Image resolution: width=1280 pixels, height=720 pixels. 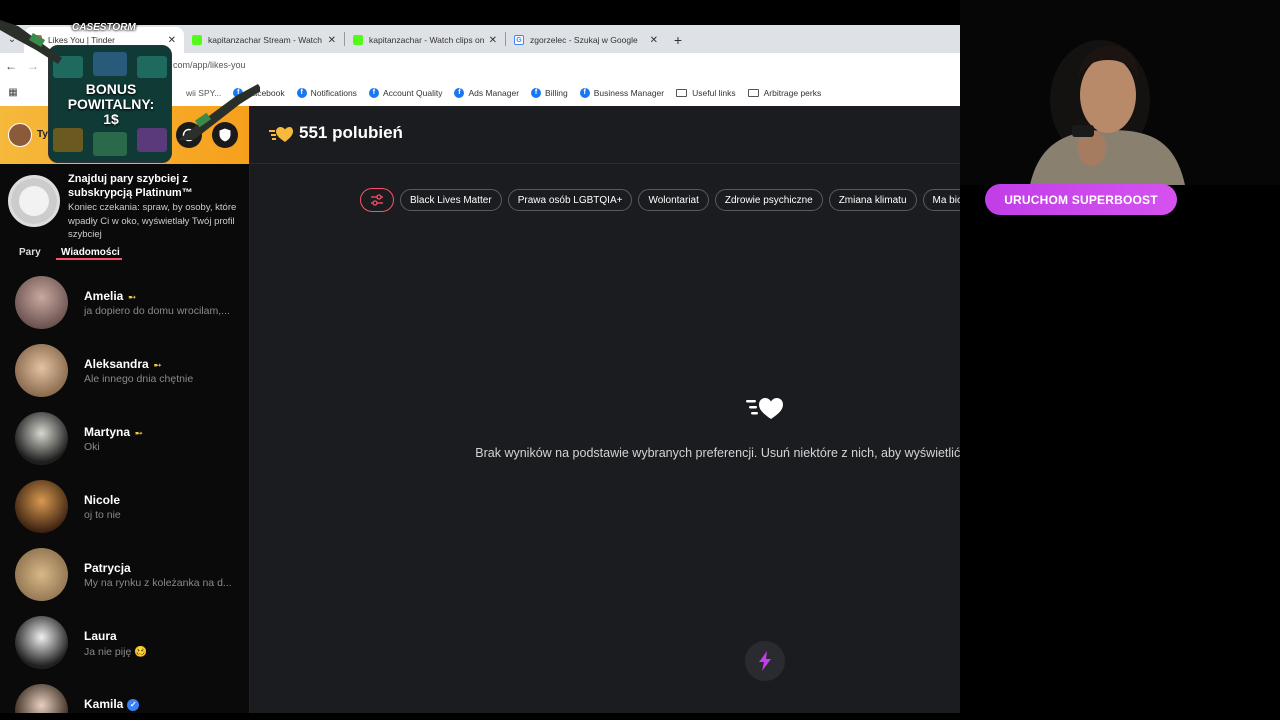 I want to click on list-item: Laura Ja nie piję 🥴, so click(x=124, y=650).